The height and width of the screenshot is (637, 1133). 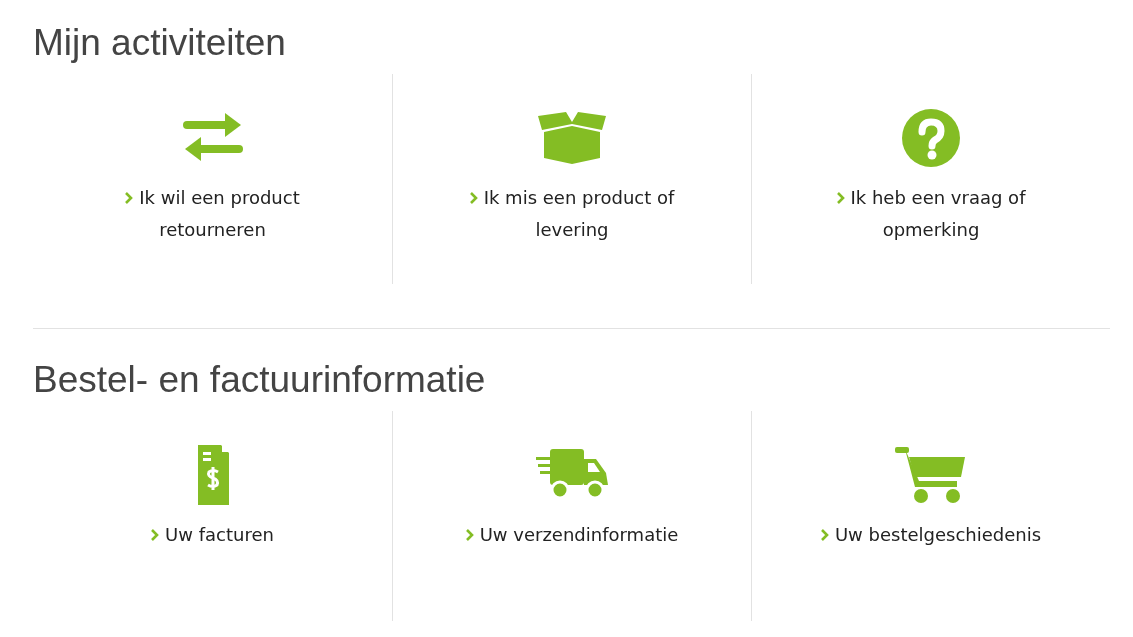 I want to click on section-heading: Bestel- en factuurinformatie, so click(x=260, y=380).